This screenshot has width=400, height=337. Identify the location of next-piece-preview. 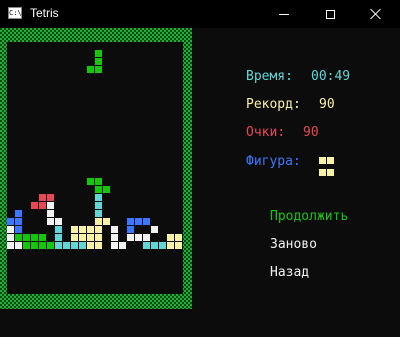
(327, 169).